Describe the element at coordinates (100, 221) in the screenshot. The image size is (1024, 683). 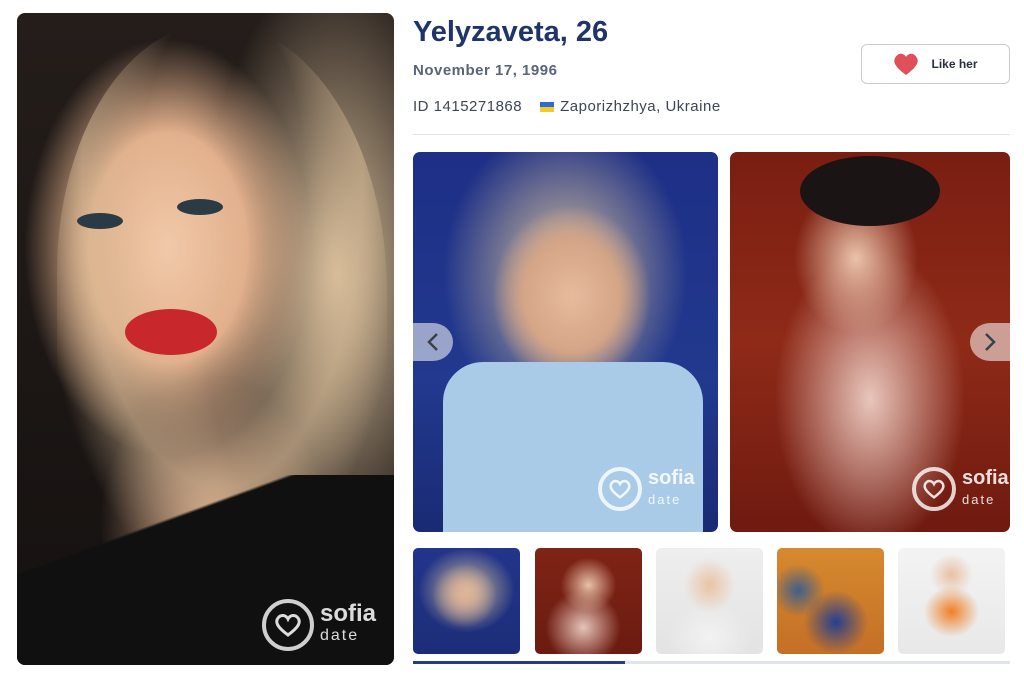
I see `left-eye` at that location.